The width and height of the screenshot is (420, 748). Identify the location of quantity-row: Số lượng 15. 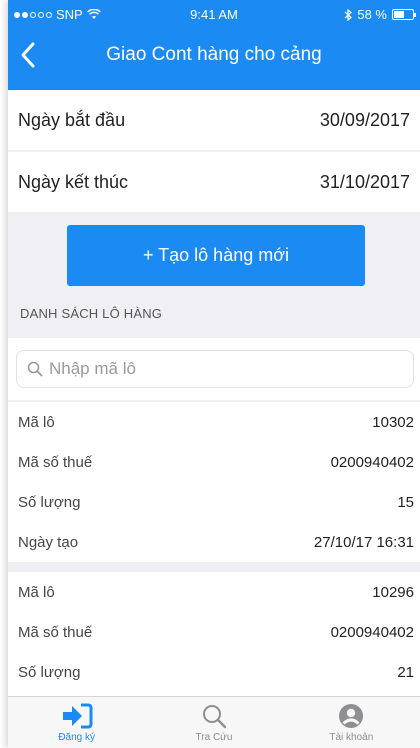
(214, 502).